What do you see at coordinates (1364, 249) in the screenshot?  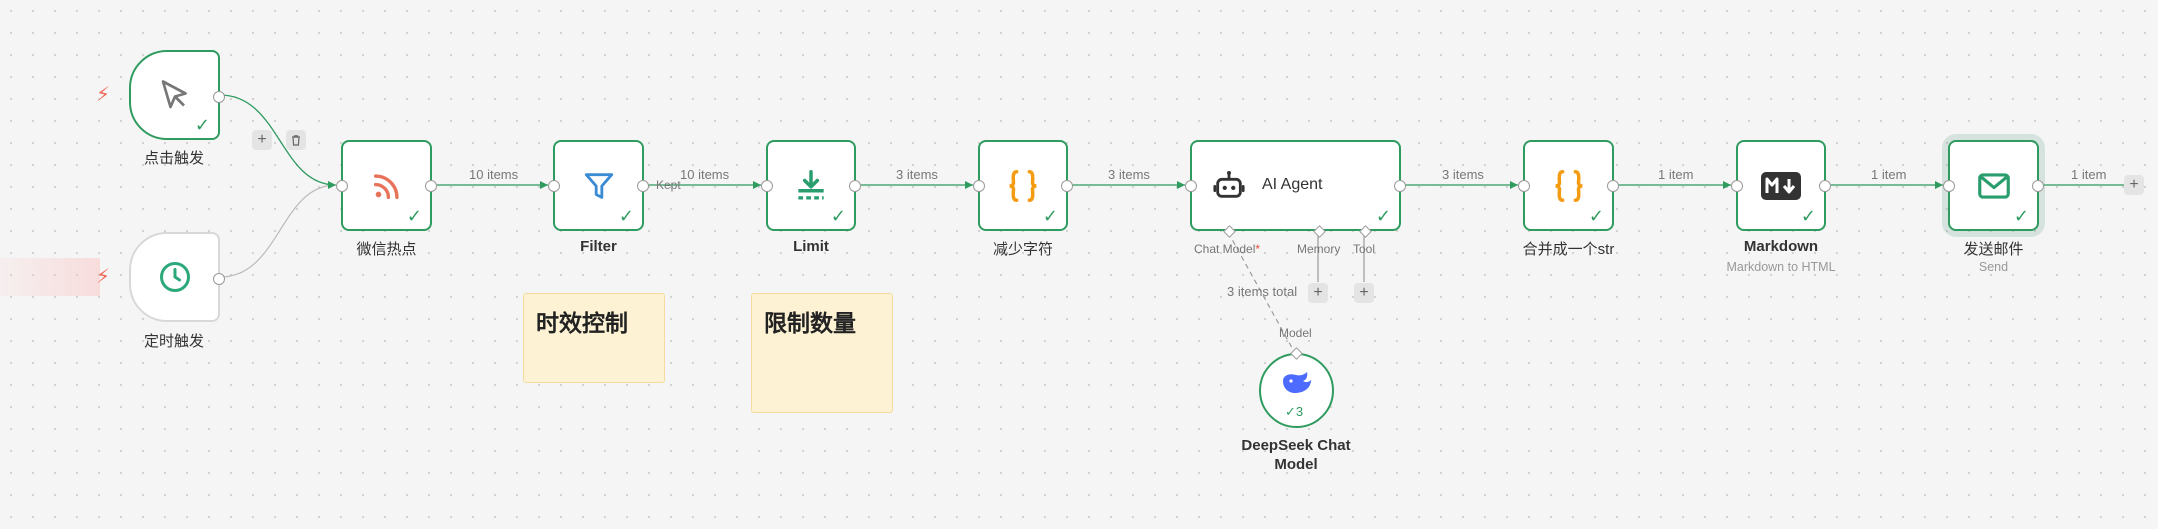 I see `tool-port-label: Tool` at bounding box center [1364, 249].